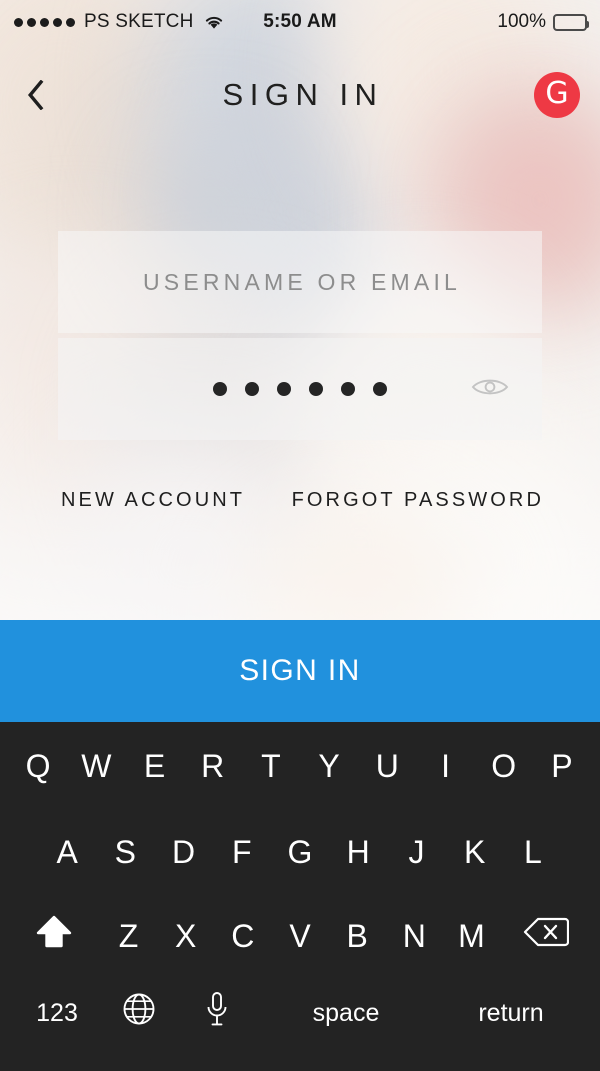  What do you see at coordinates (38, 766) in the screenshot?
I see `key-q: Q` at bounding box center [38, 766].